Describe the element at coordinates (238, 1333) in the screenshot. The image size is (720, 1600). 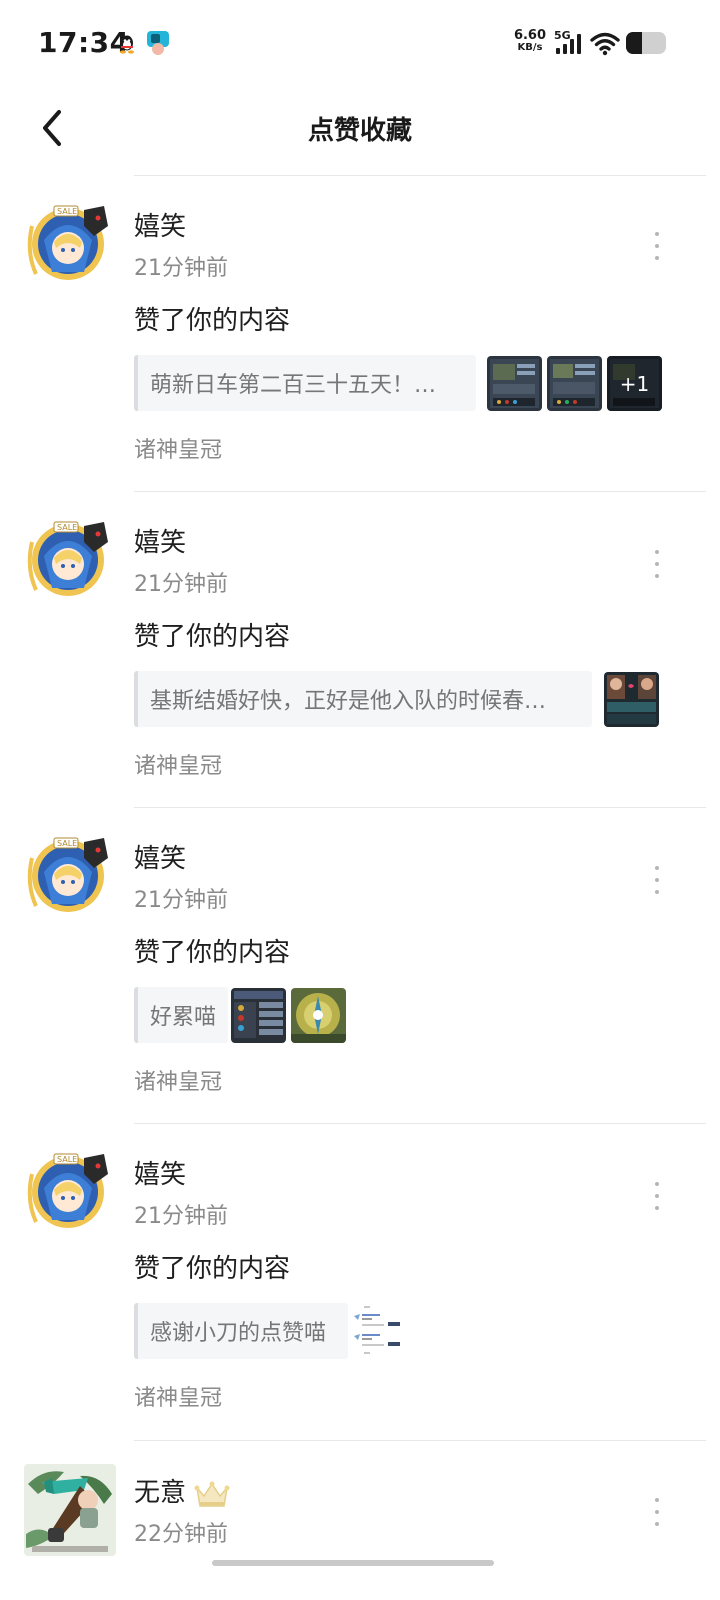
I see `quoted-post-text: 感谢小刀的点赞喵` at that location.